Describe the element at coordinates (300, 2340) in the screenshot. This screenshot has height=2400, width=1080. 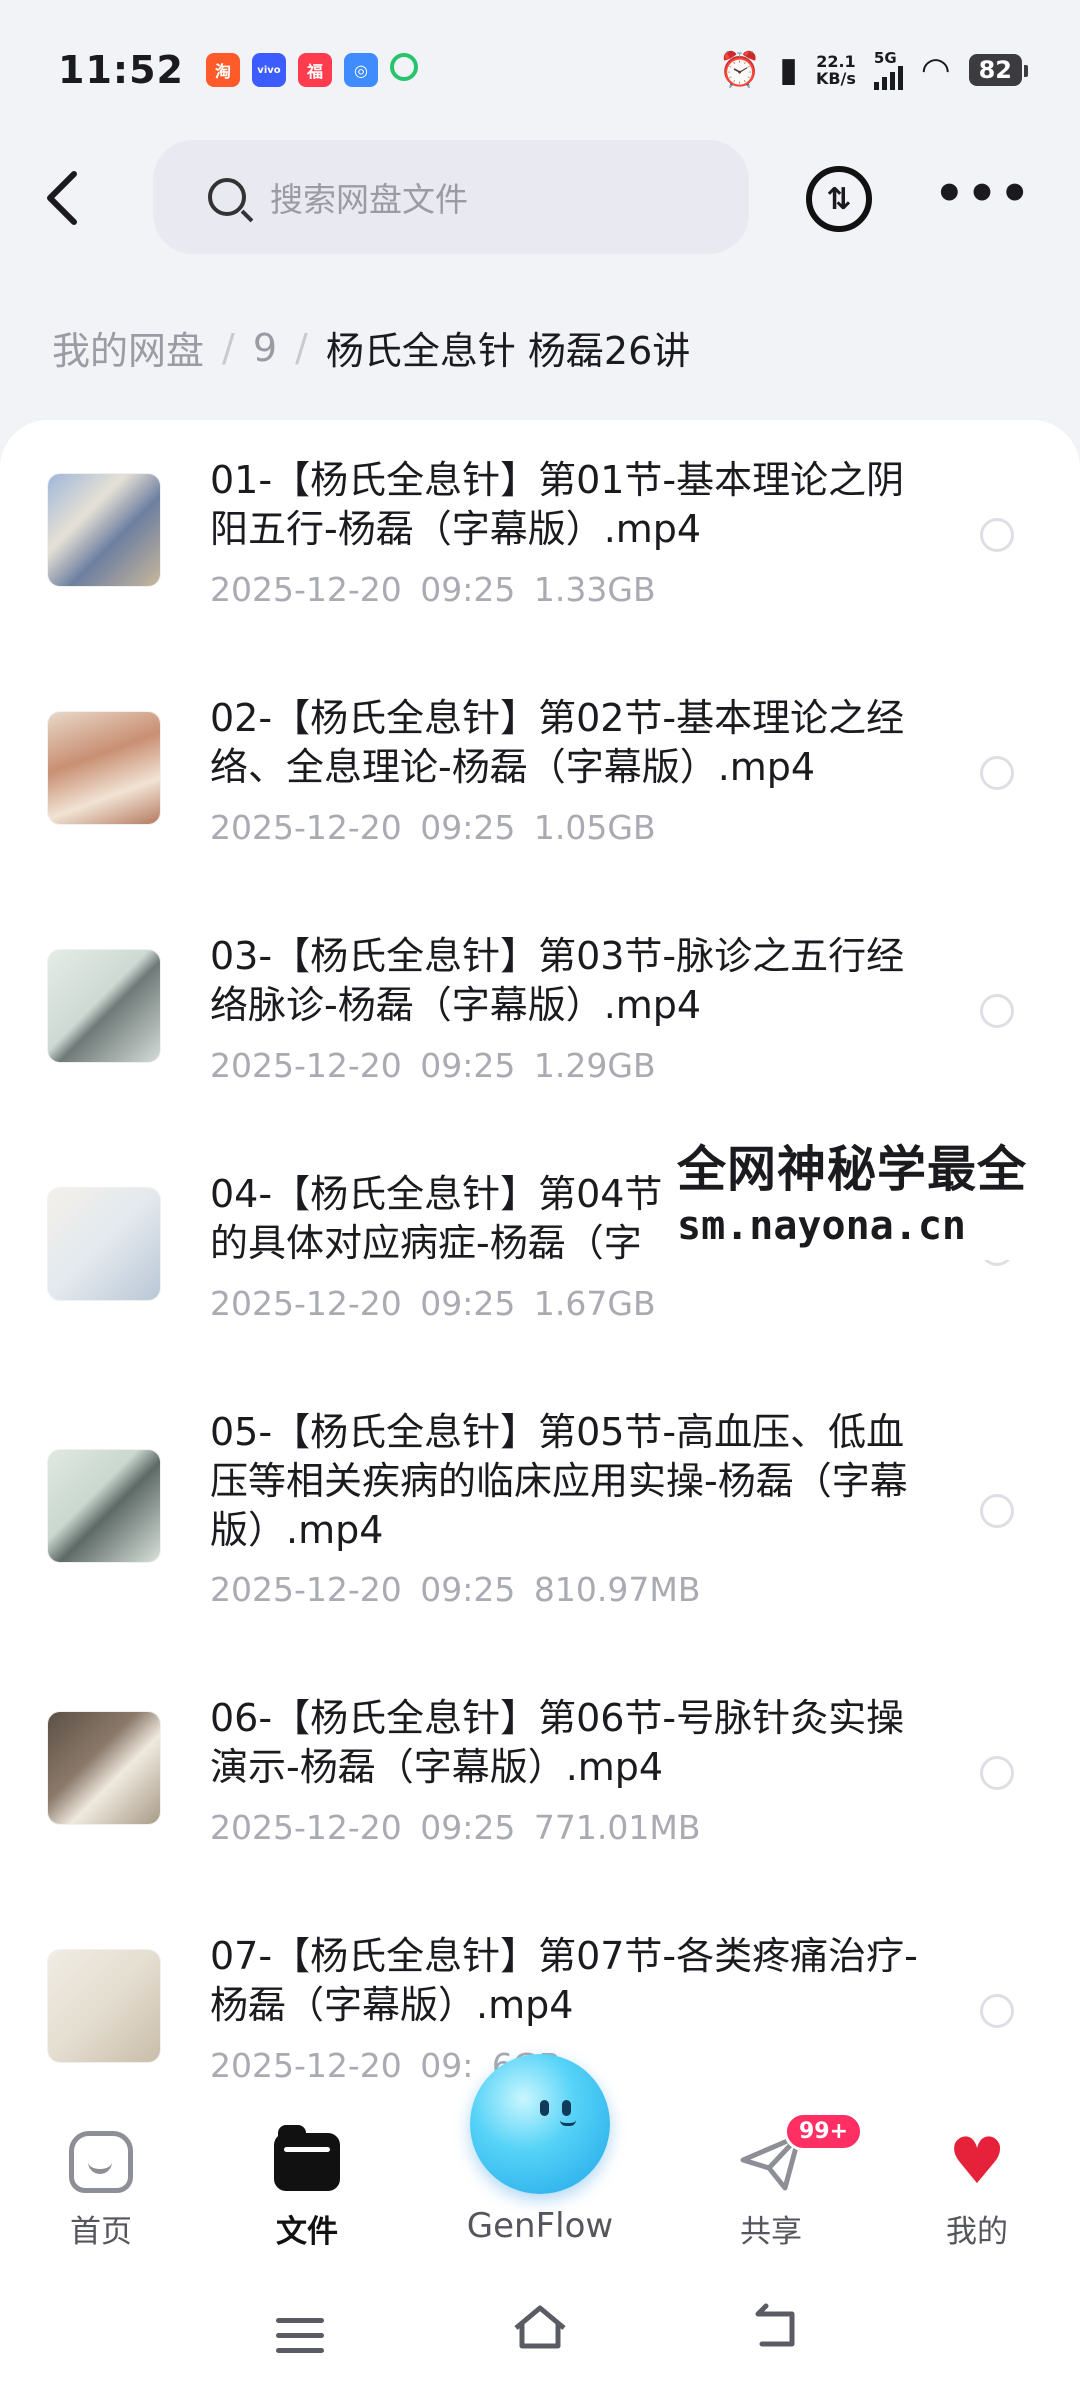
I see `recents-button` at that location.